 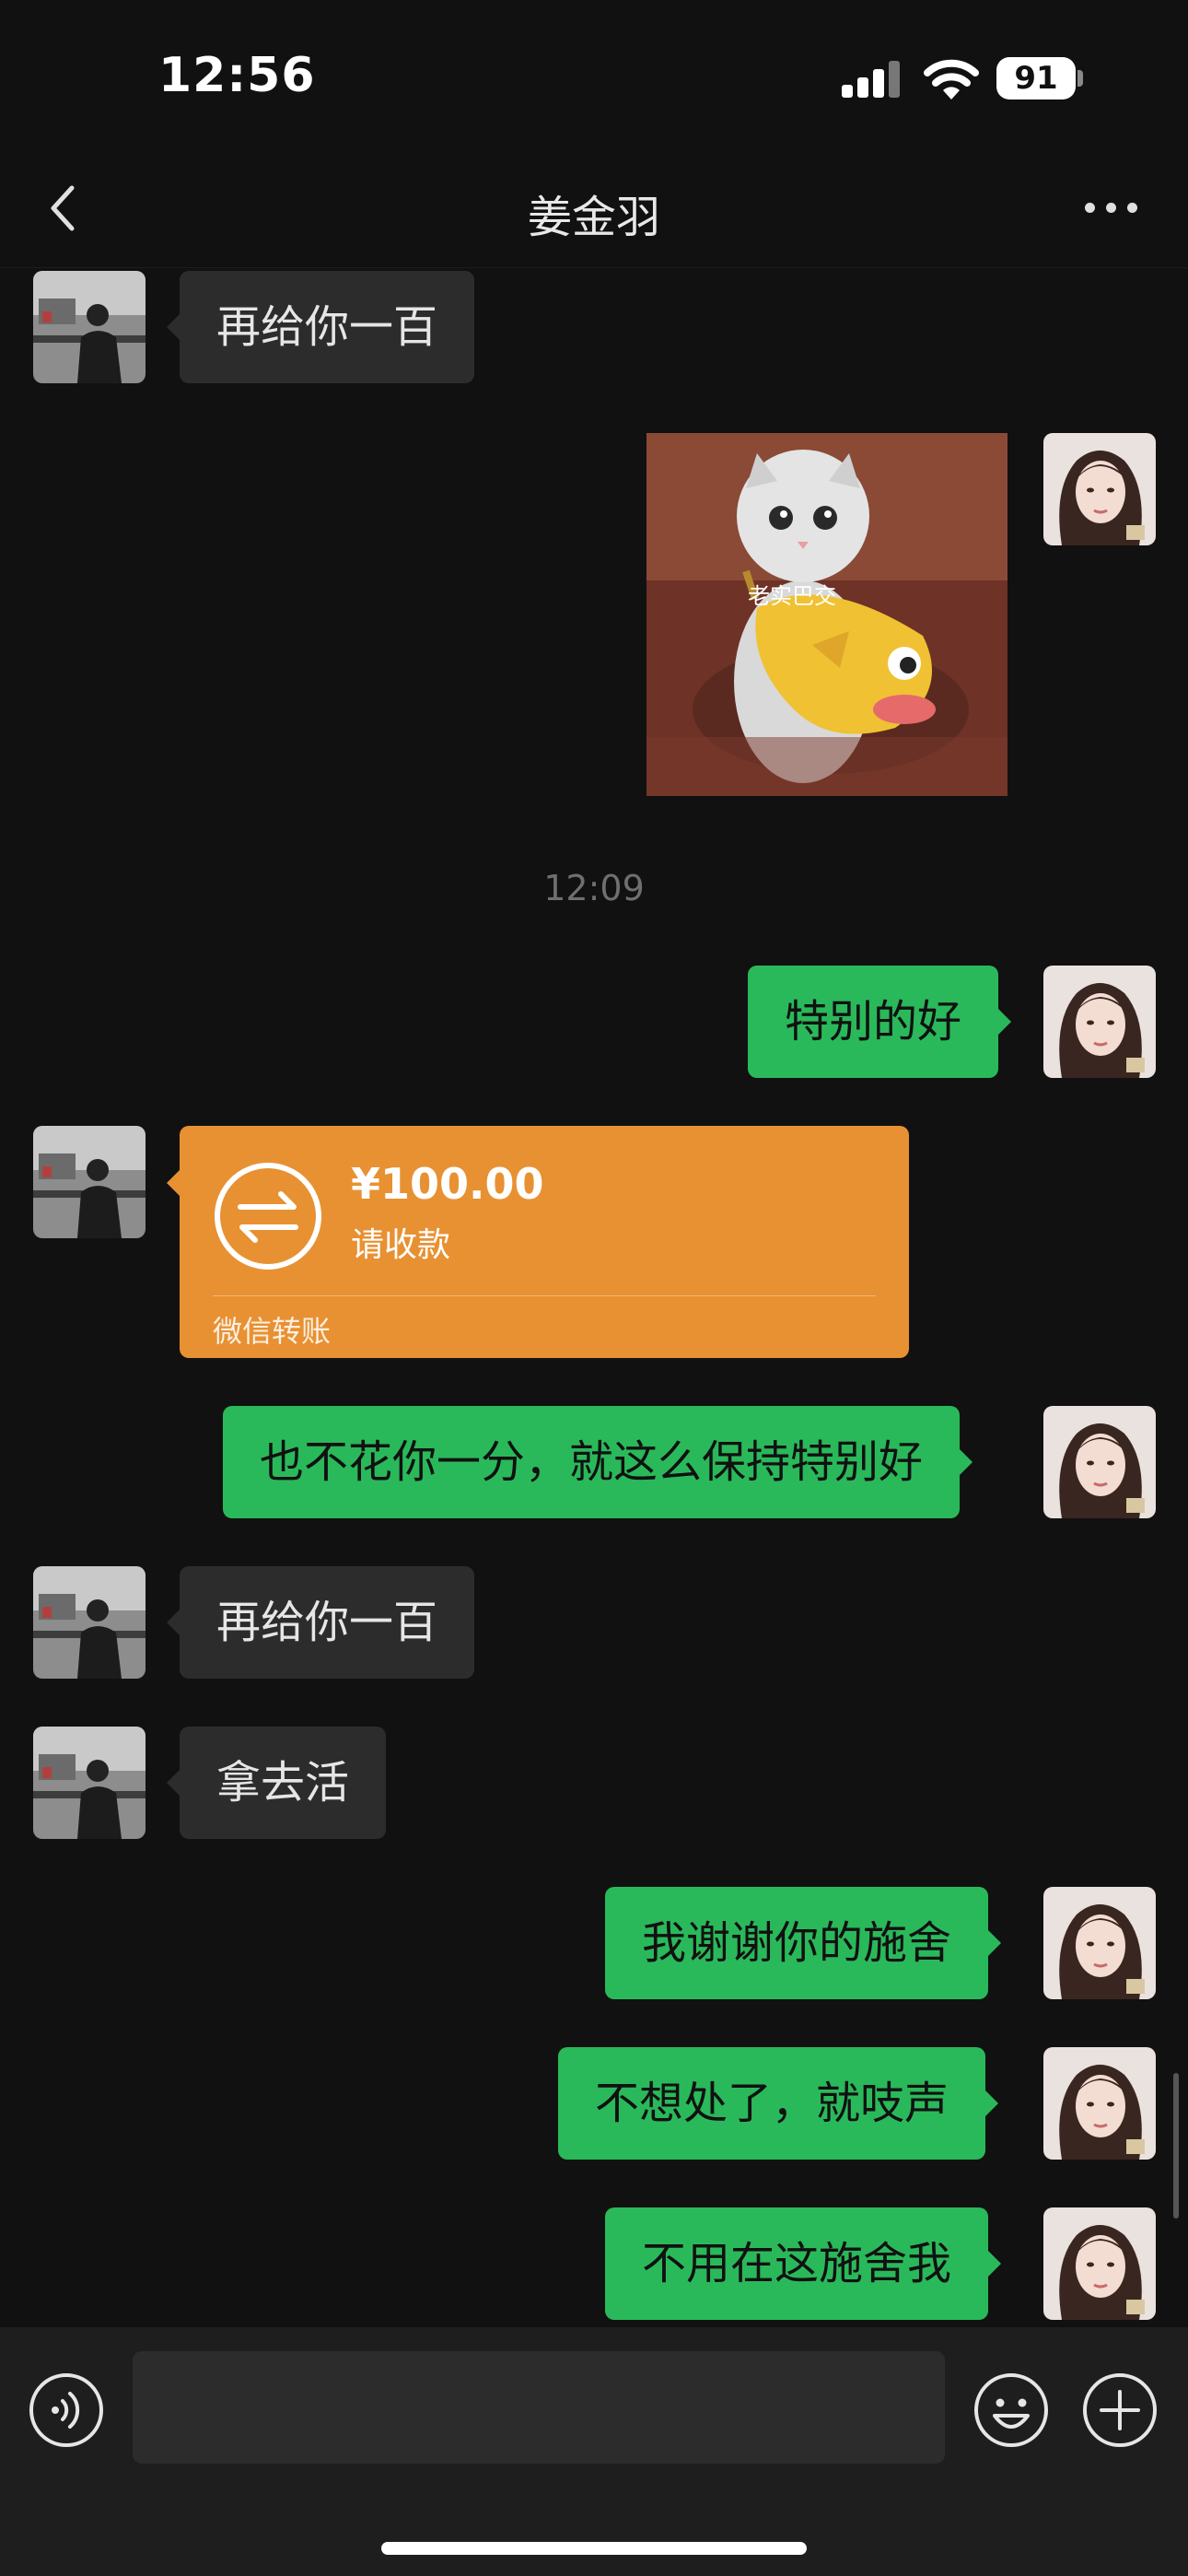 What do you see at coordinates (594, 888) in the screenshot?
I see `message-timestamp: 12:09` at bounding box center [594, 888].